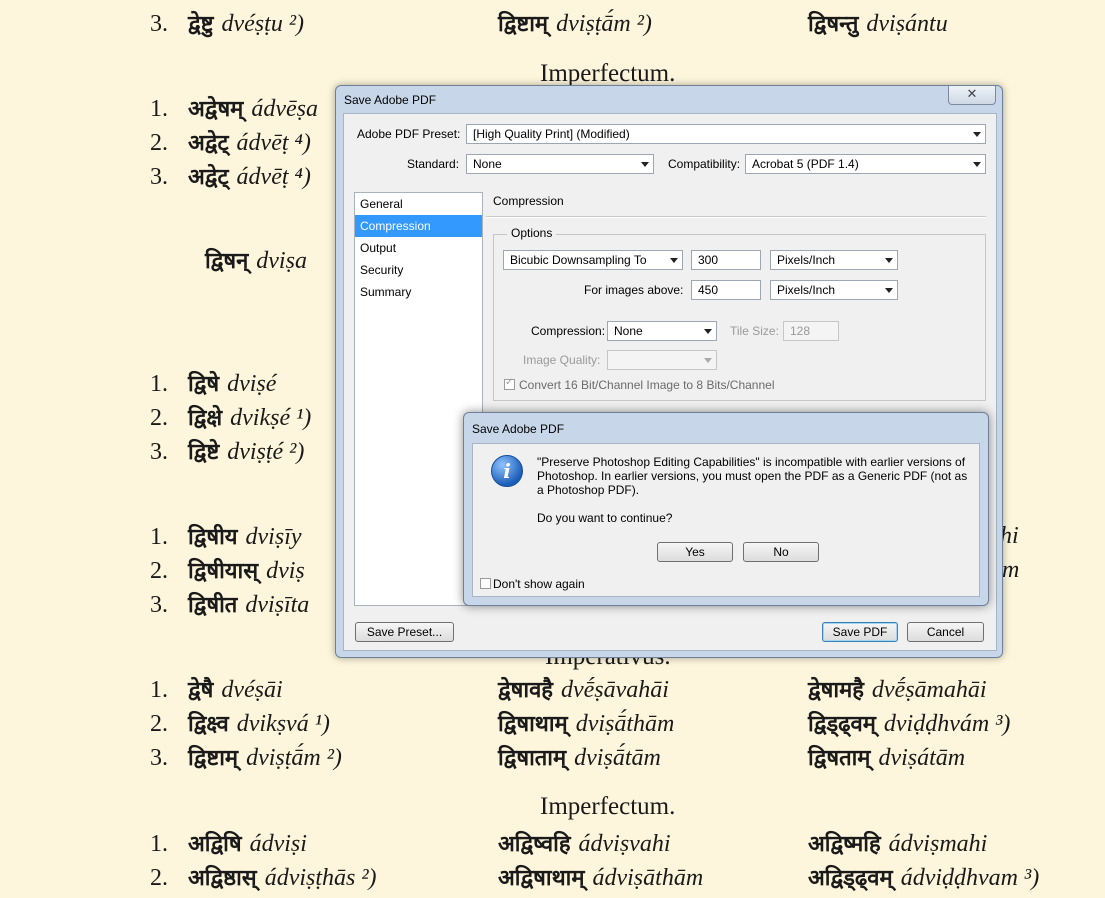 The height and width of the screenshot is (898, 1105). What do you see at coordinates (662, 331) in the screenshot?
I see `compression-select: None` at bounding box center [662, 331].